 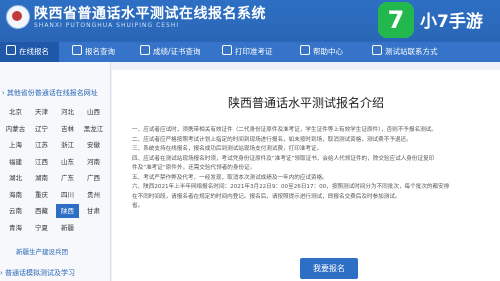 What do you see at coordinates (67, 112) in the screenshot?
I see `province-link: 河北` at bounding box center [67, 112].